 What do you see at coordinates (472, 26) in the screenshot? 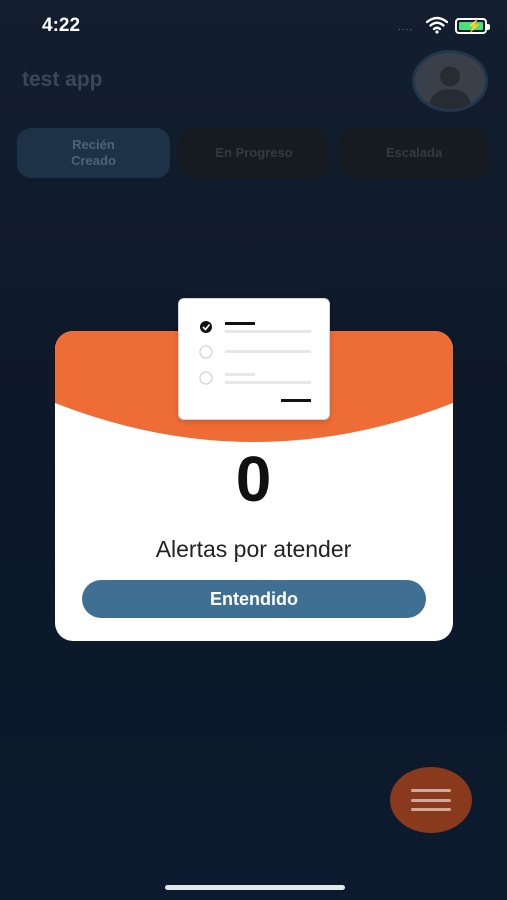
I see `battery-icon: ⚡` at bounding box center [472, 26].